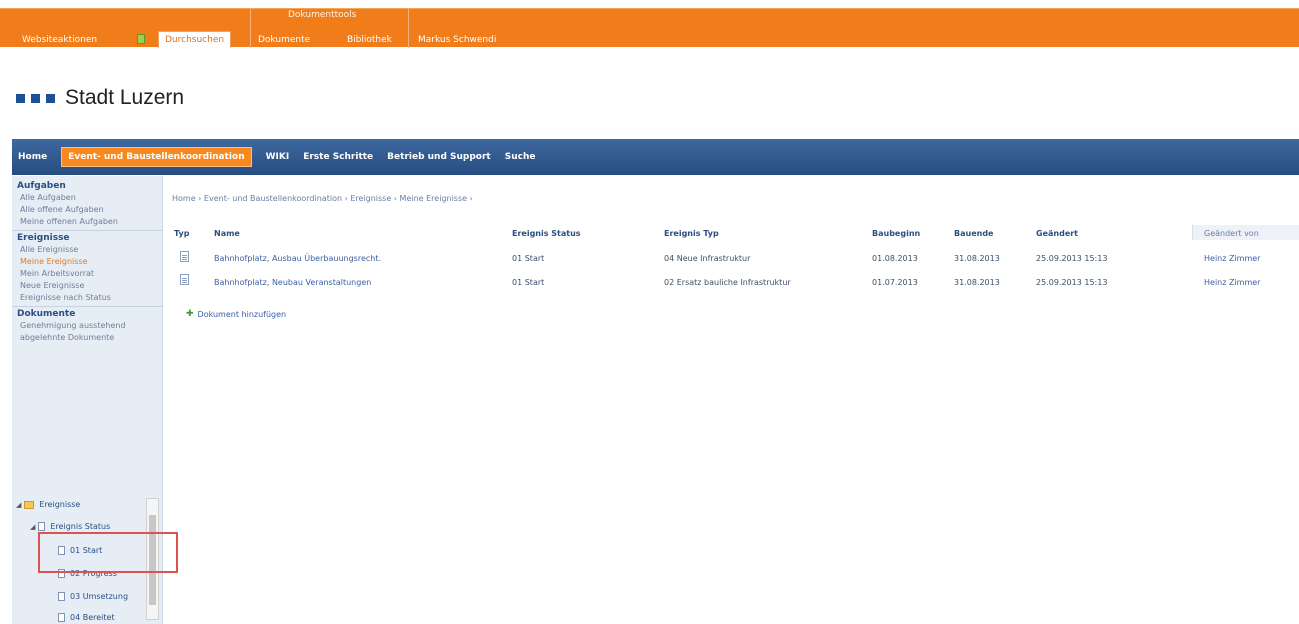 The height and width of the screenshot is (624, 1299). What do you see at coordinates (87, 237) in the screenshot?
I see `ql-heading-ereignisse: Ereignisse` at bounding box center [87, 237].